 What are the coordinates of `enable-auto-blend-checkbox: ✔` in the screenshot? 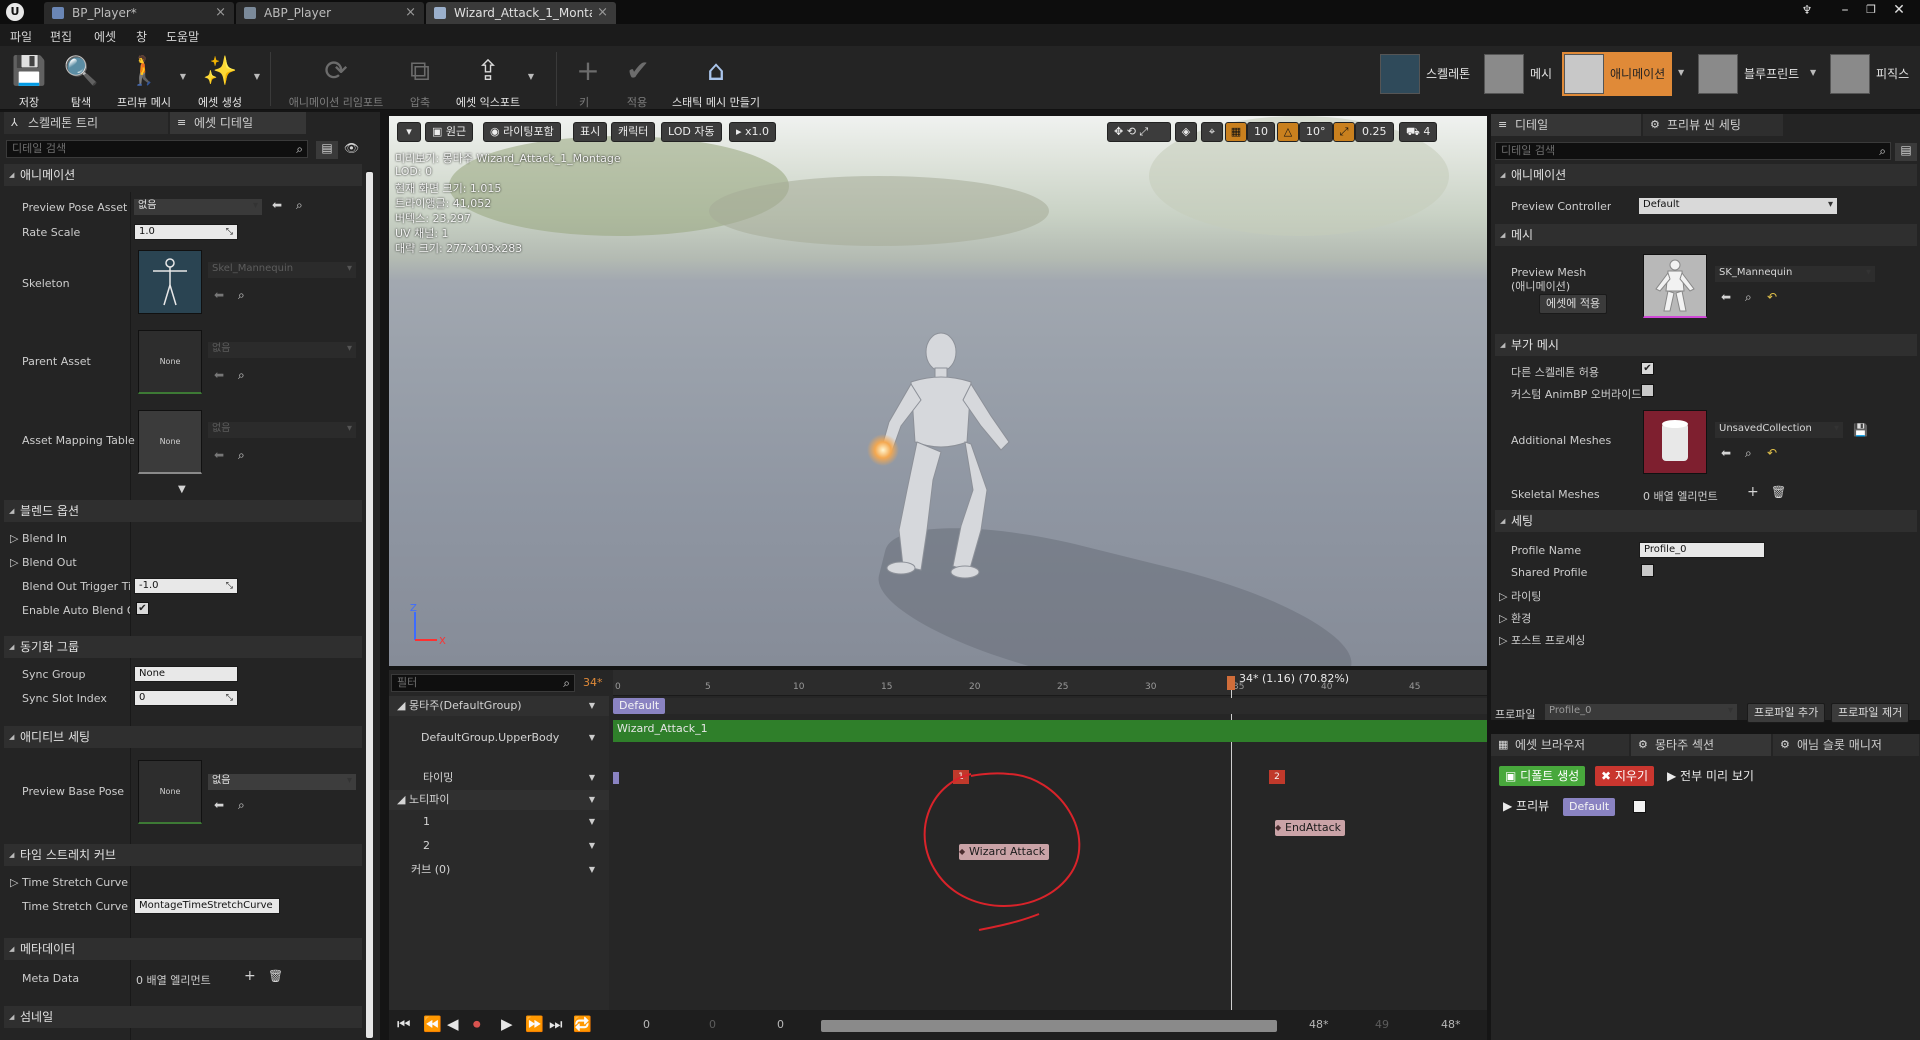 It's located at (142, 608).